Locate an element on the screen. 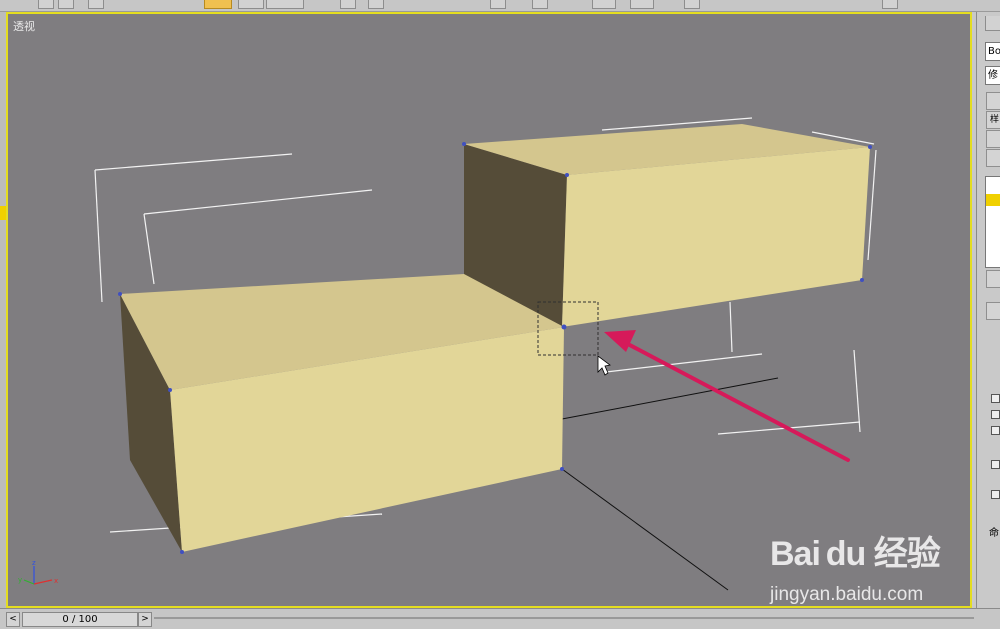 This screenshot has height=629, width=1000. timeline-track is located at coordinates (564, 618).